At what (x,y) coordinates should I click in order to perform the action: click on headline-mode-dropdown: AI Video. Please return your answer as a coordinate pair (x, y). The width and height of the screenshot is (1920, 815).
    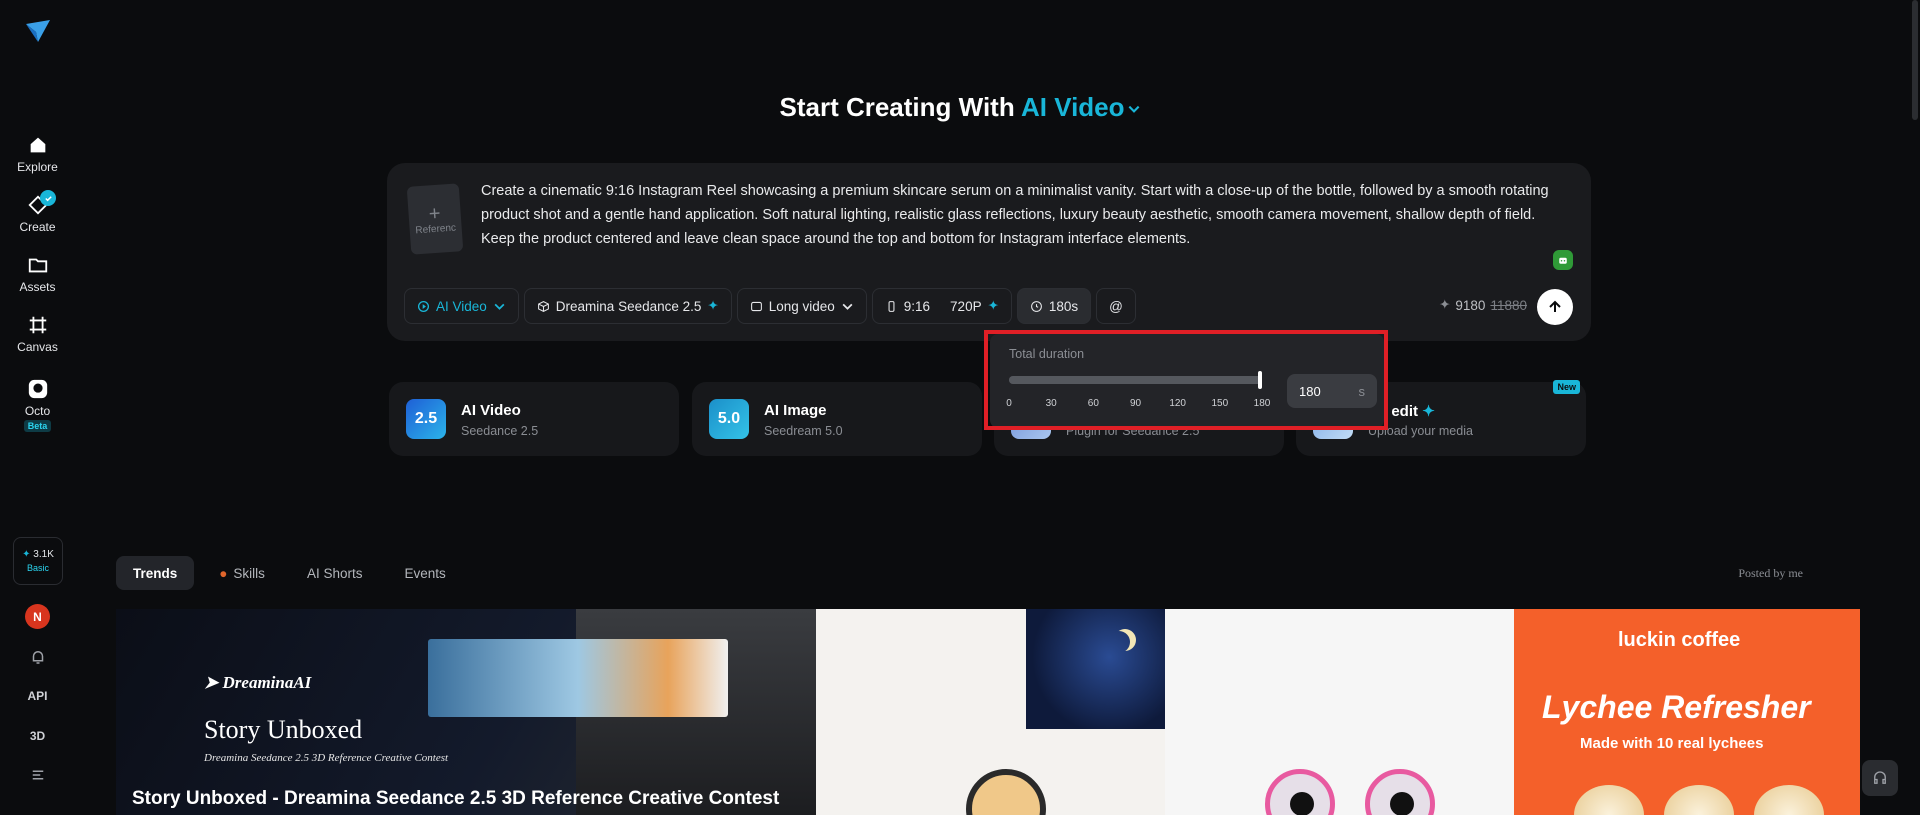
    Looking at the image, I should click on (1081, 107).